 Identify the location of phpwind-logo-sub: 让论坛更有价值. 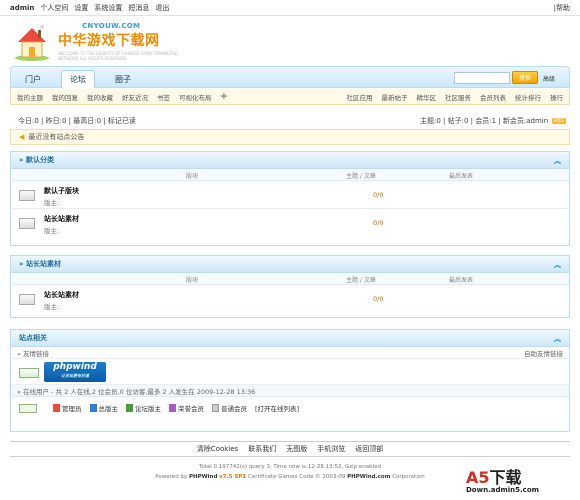
(75, 375).